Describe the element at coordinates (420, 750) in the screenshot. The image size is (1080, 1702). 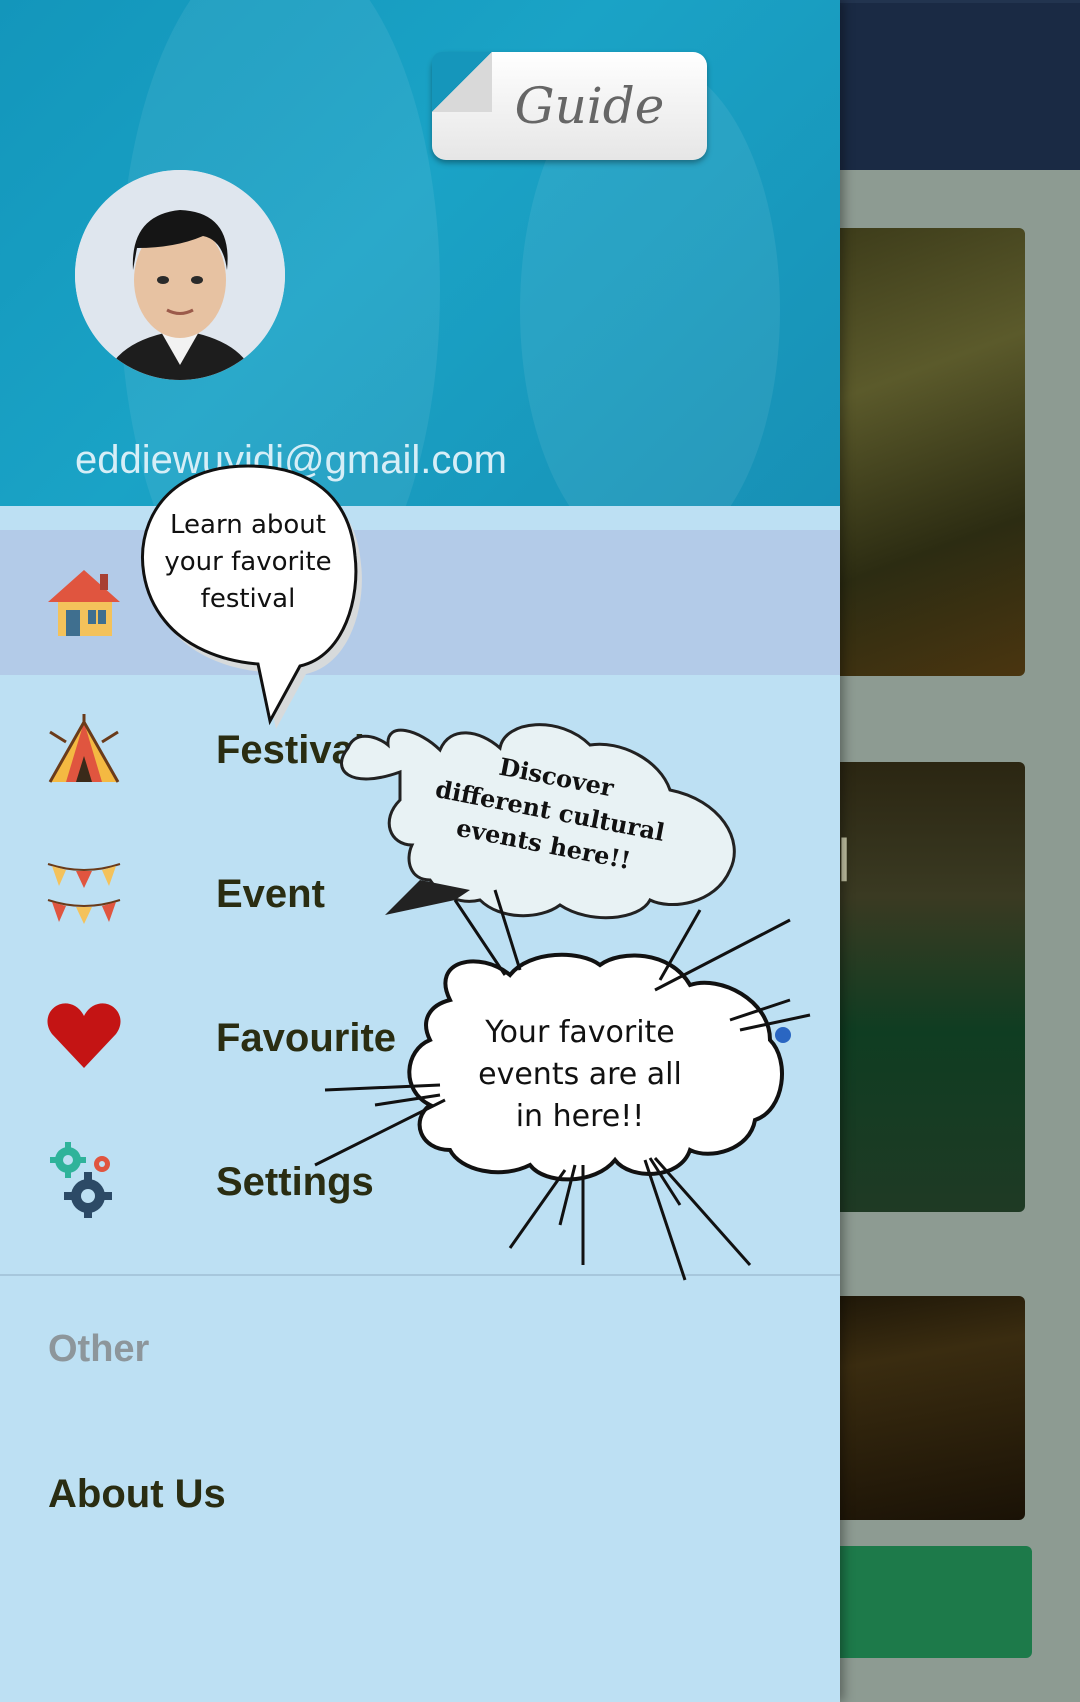
I see `menu-item-festival: Festival` at that location.